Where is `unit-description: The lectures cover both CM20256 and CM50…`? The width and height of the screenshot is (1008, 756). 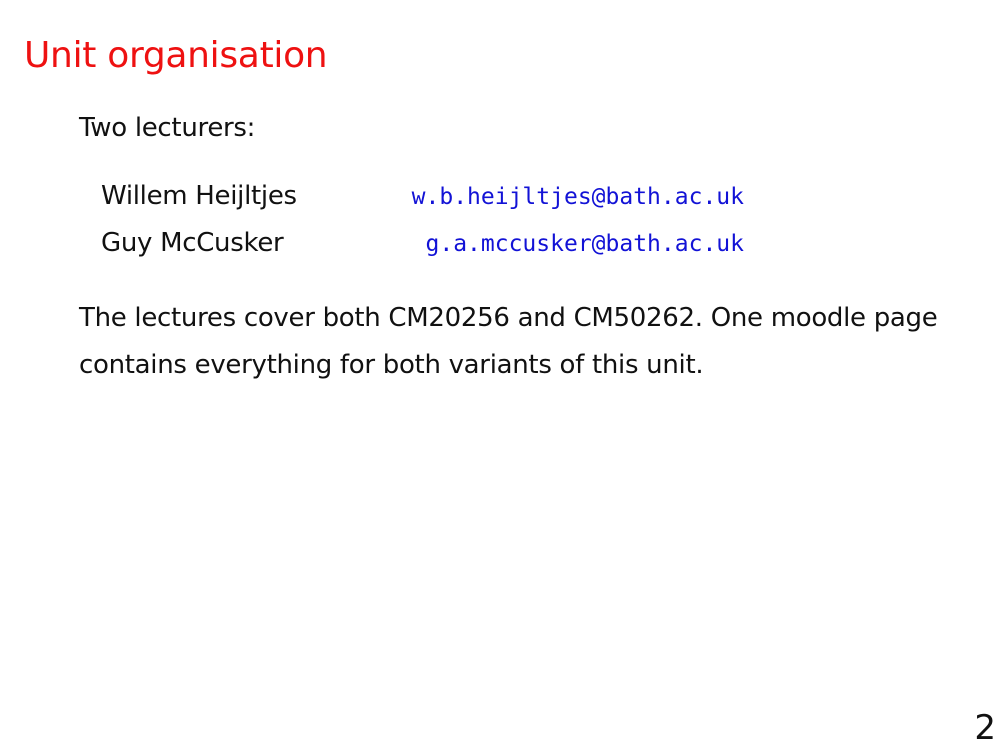
unit-description: The lectures cover both CM20256 and CM50… is located at coordinates (519, 342).